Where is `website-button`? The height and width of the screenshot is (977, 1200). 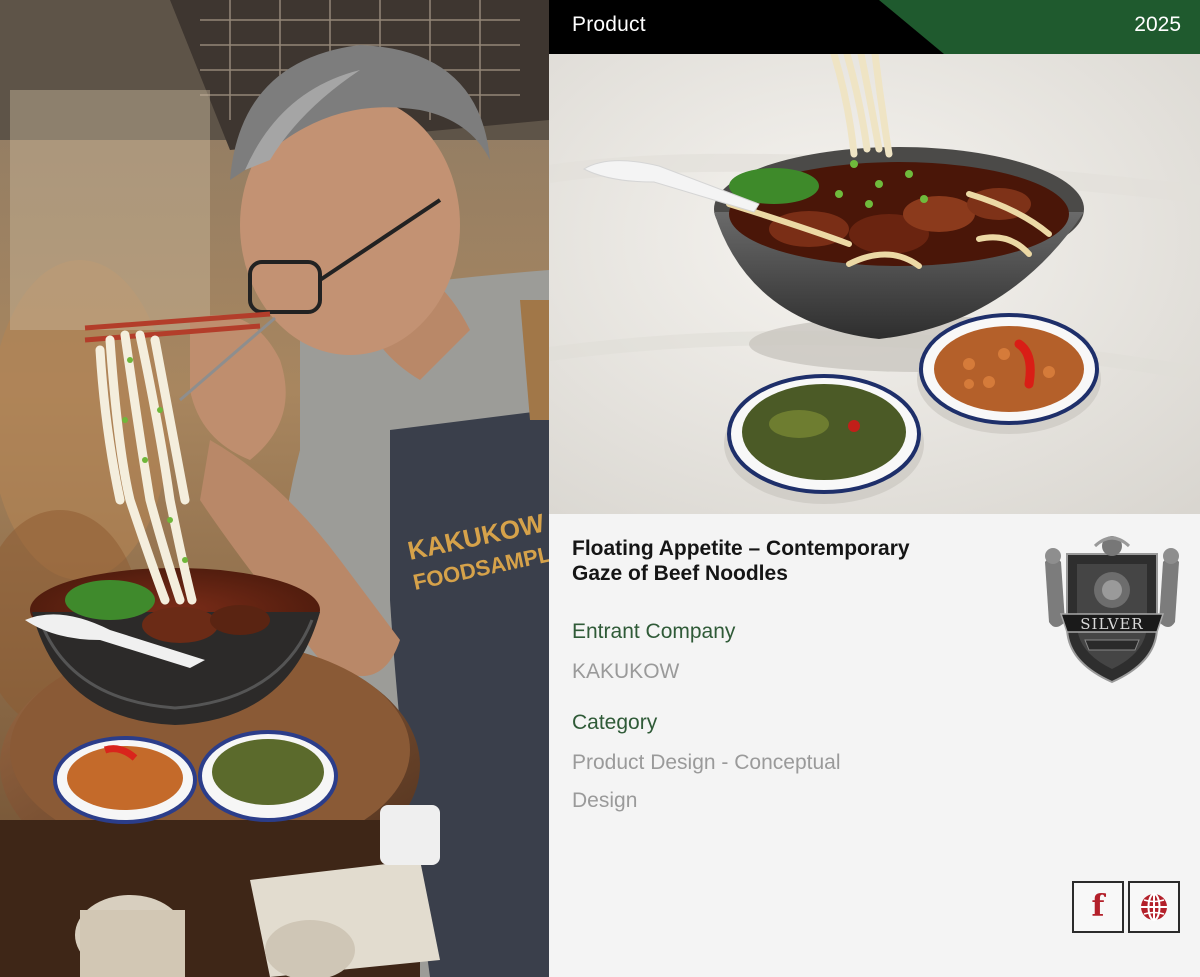 website-button is located at coordinates (1154, 907).